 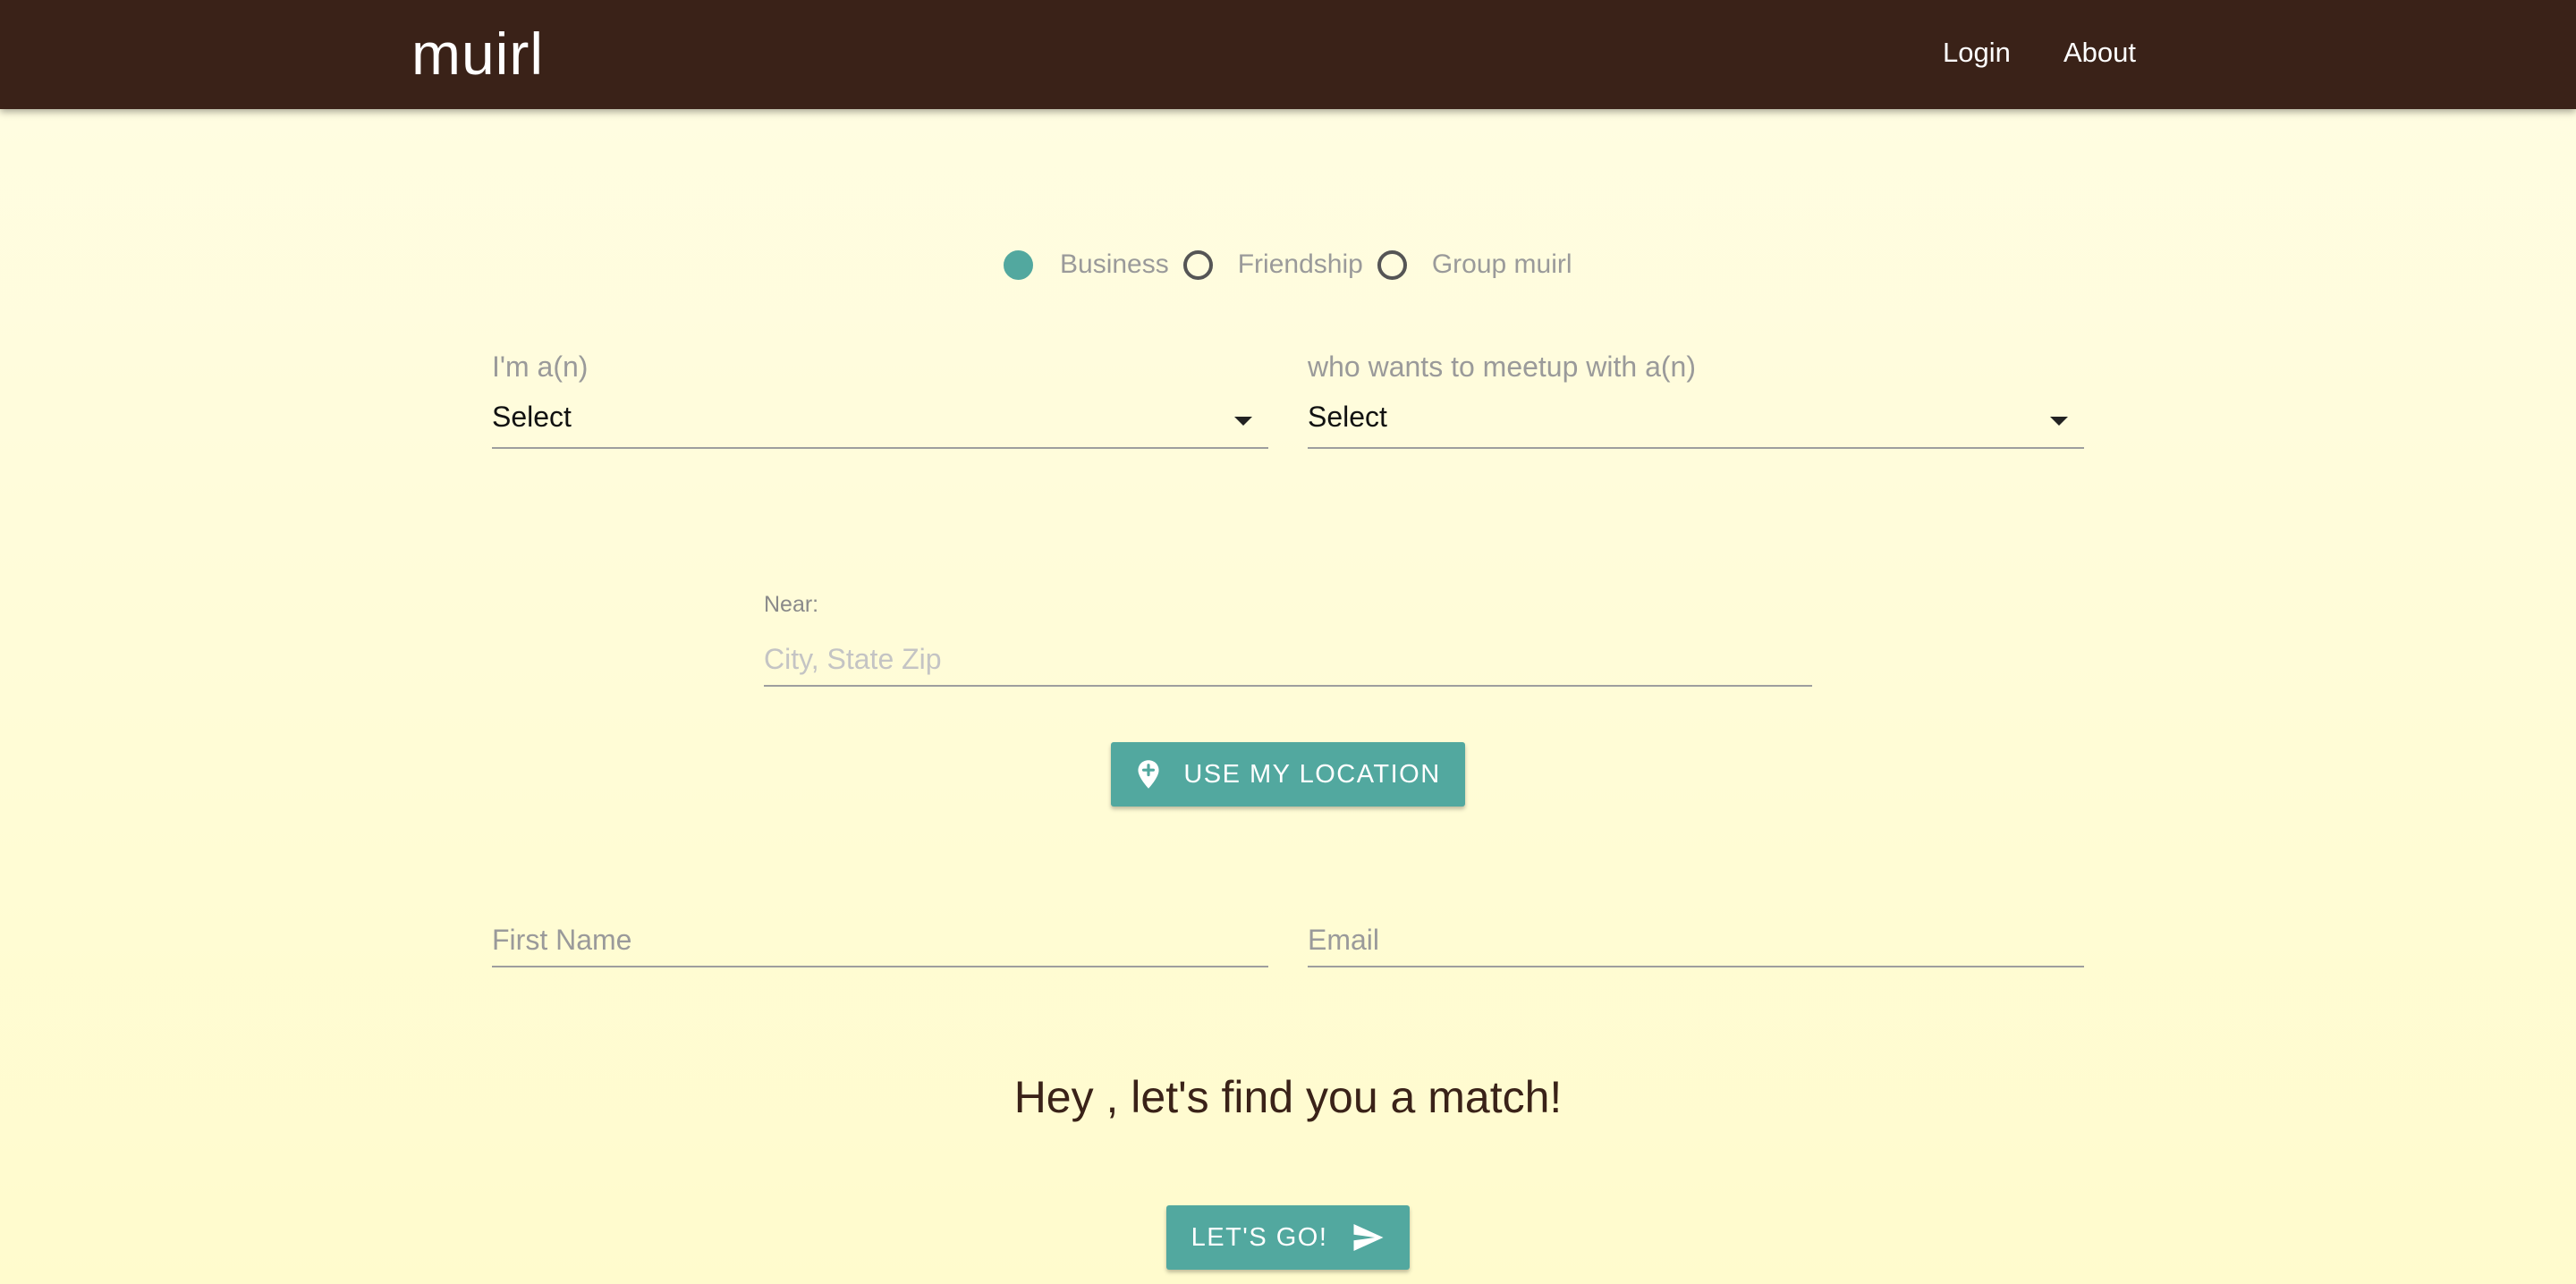 I want to click on meetup-type-radio-group: Business Friendship Group muirl, so click(x=1295, y=265).